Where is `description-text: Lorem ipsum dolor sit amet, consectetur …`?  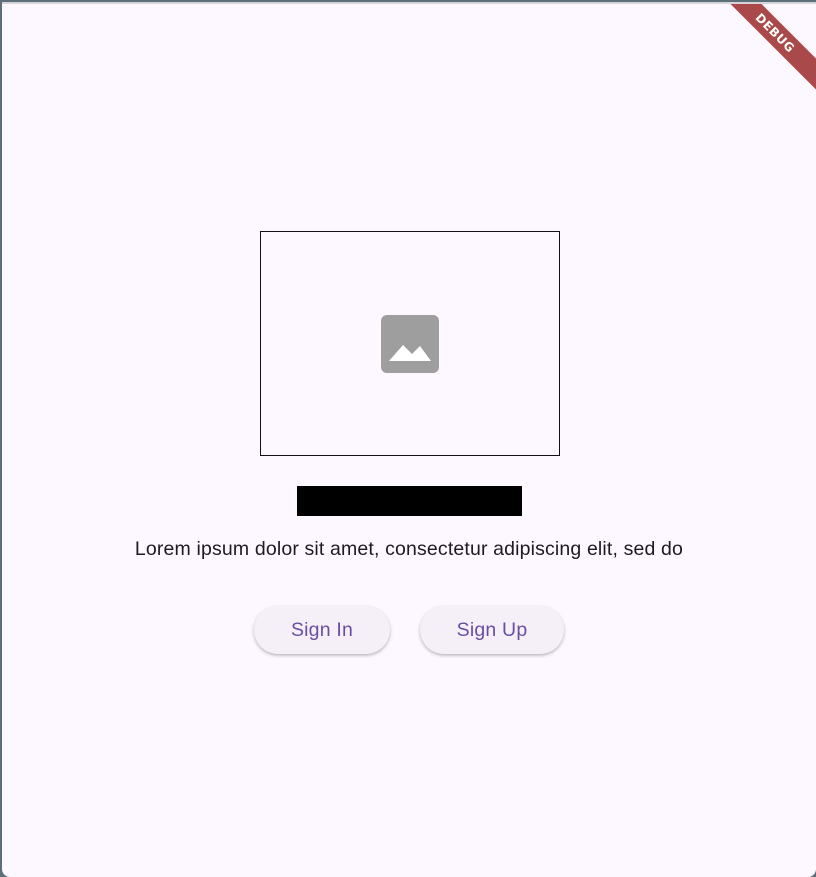
description-text: Lorem ipsum dolor sit amet, consectetur … is located at coordinates (409, 549).